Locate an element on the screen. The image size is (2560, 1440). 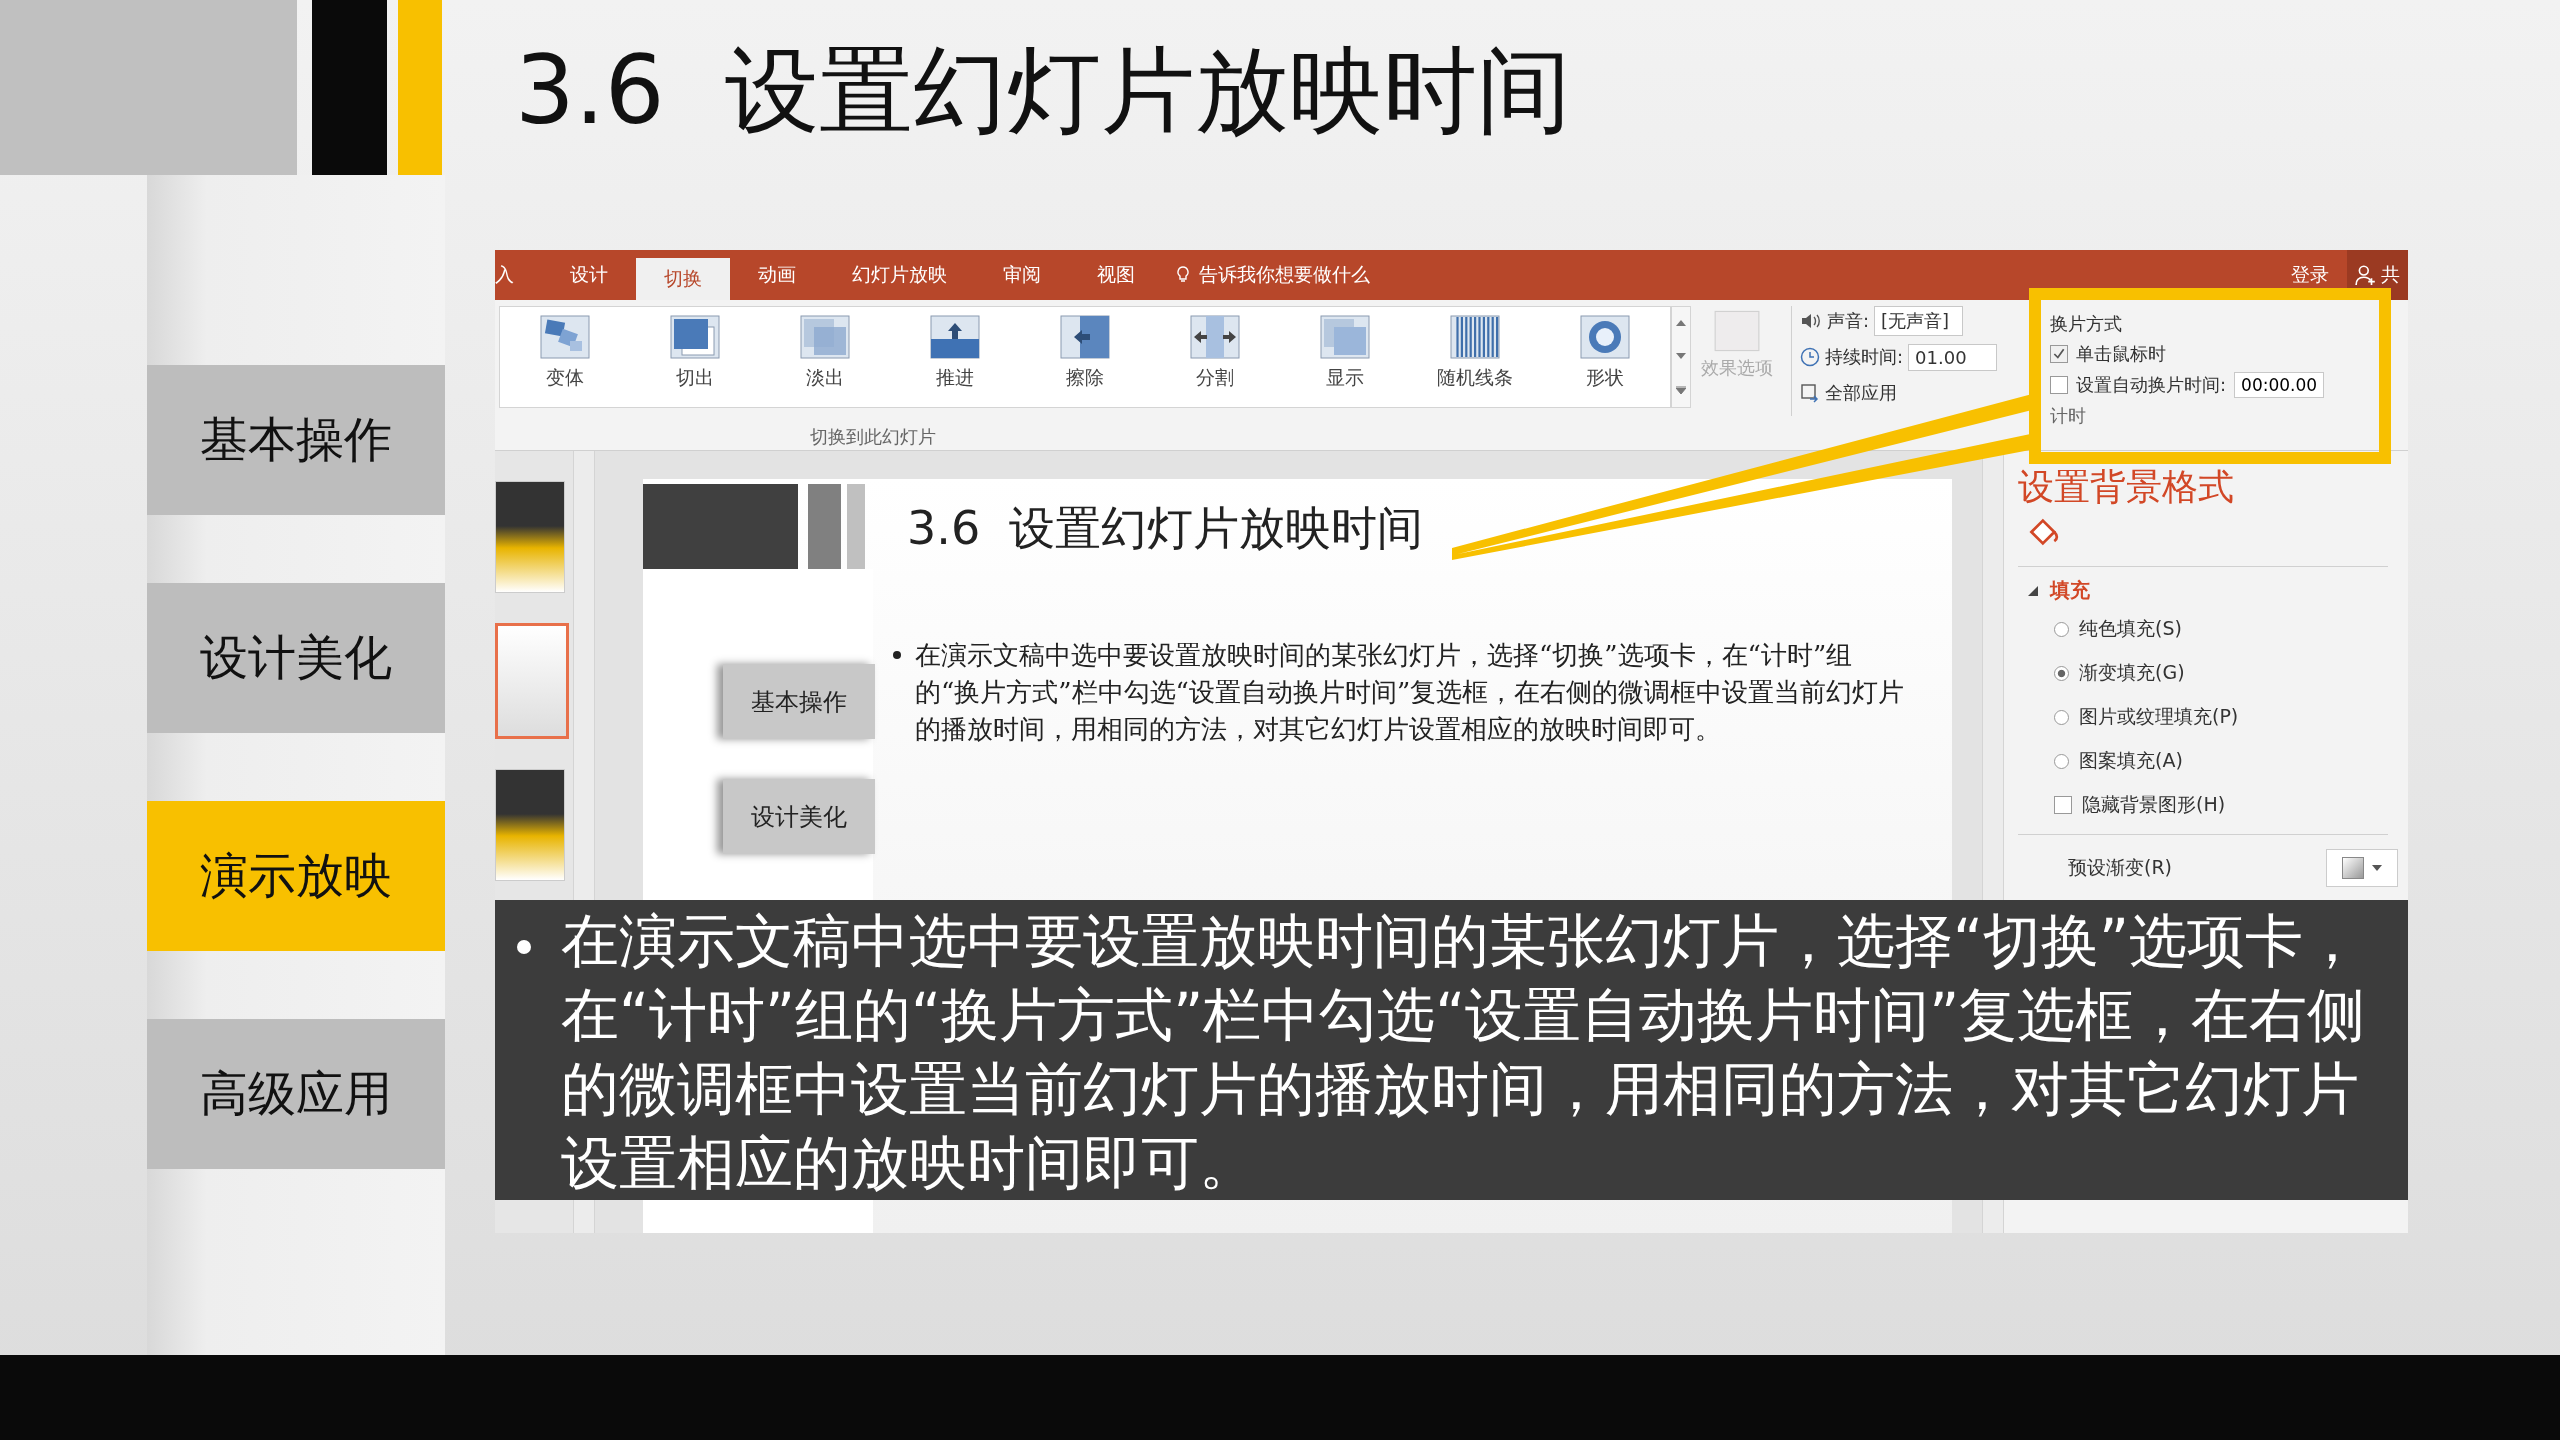
wipe-transition-icon is located at coordinates (1085, 337).